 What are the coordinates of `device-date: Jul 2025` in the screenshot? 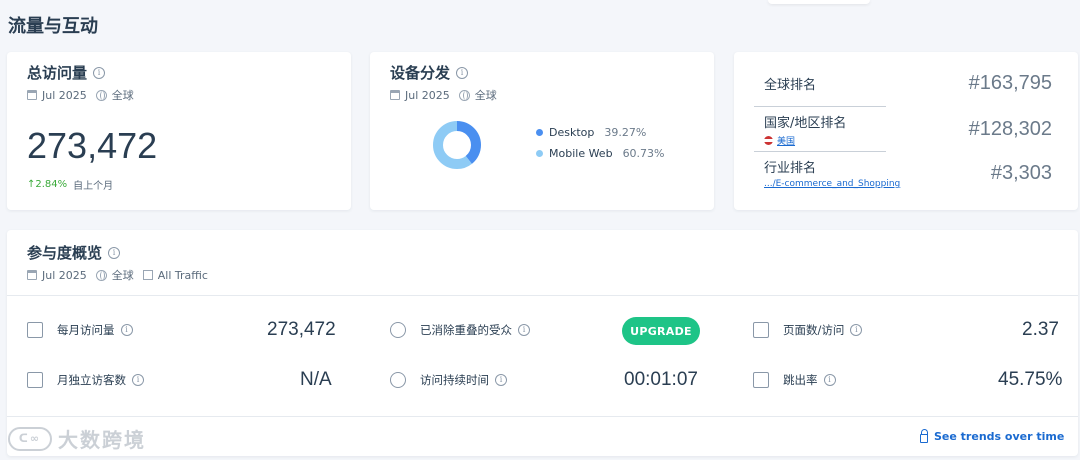 It's located at (427, 95).